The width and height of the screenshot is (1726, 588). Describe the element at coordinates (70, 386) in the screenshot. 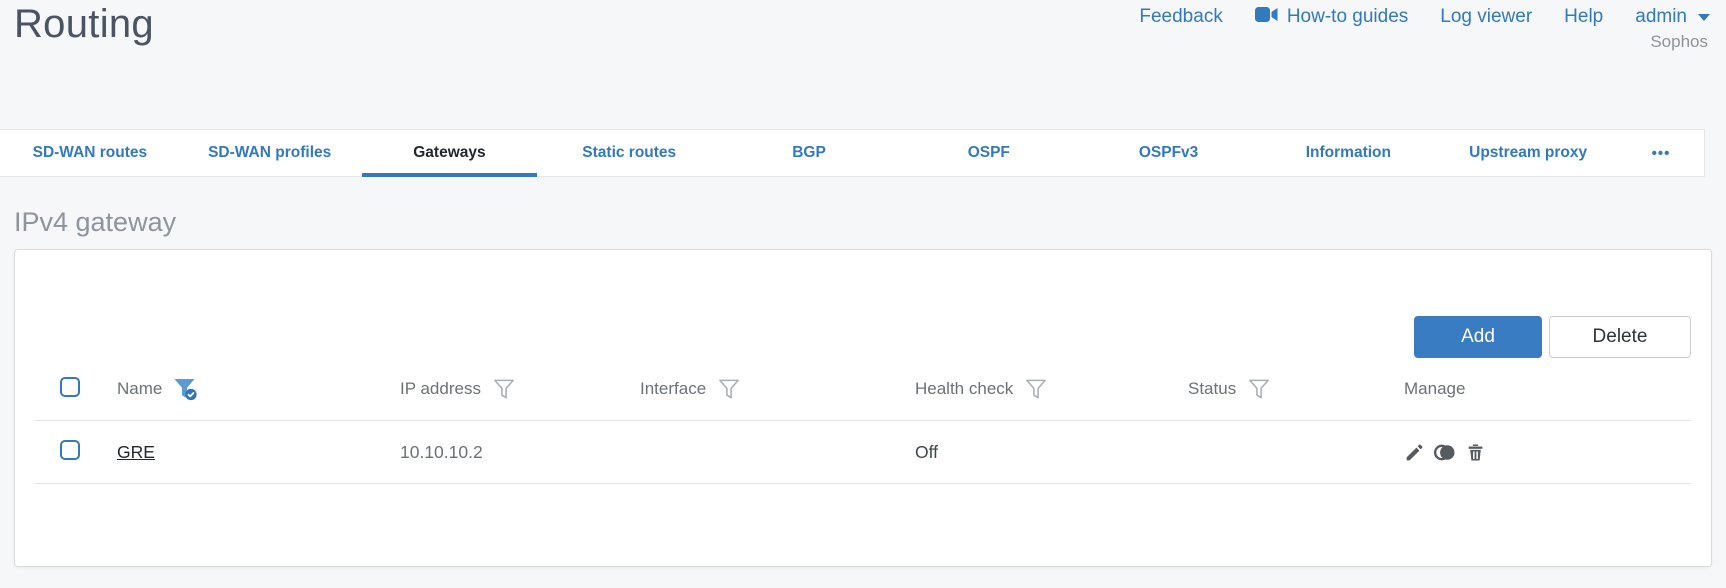

I see `select-all-checkbox` at that location.